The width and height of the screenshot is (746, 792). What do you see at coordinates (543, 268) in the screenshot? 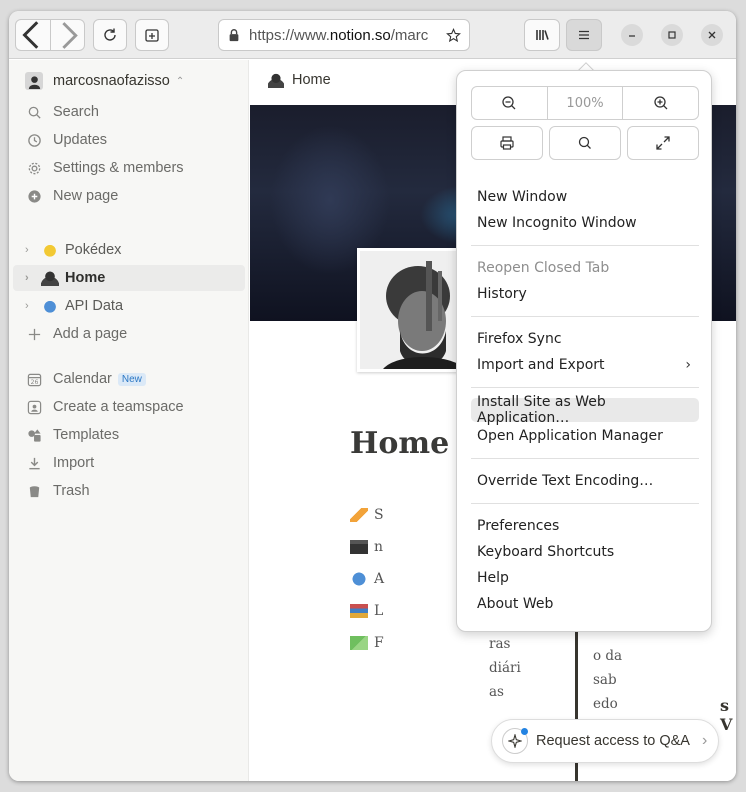
I see `menu-item-reopen-closed-tab: Reopen Closed Tab` at bounding box center [543, 268].